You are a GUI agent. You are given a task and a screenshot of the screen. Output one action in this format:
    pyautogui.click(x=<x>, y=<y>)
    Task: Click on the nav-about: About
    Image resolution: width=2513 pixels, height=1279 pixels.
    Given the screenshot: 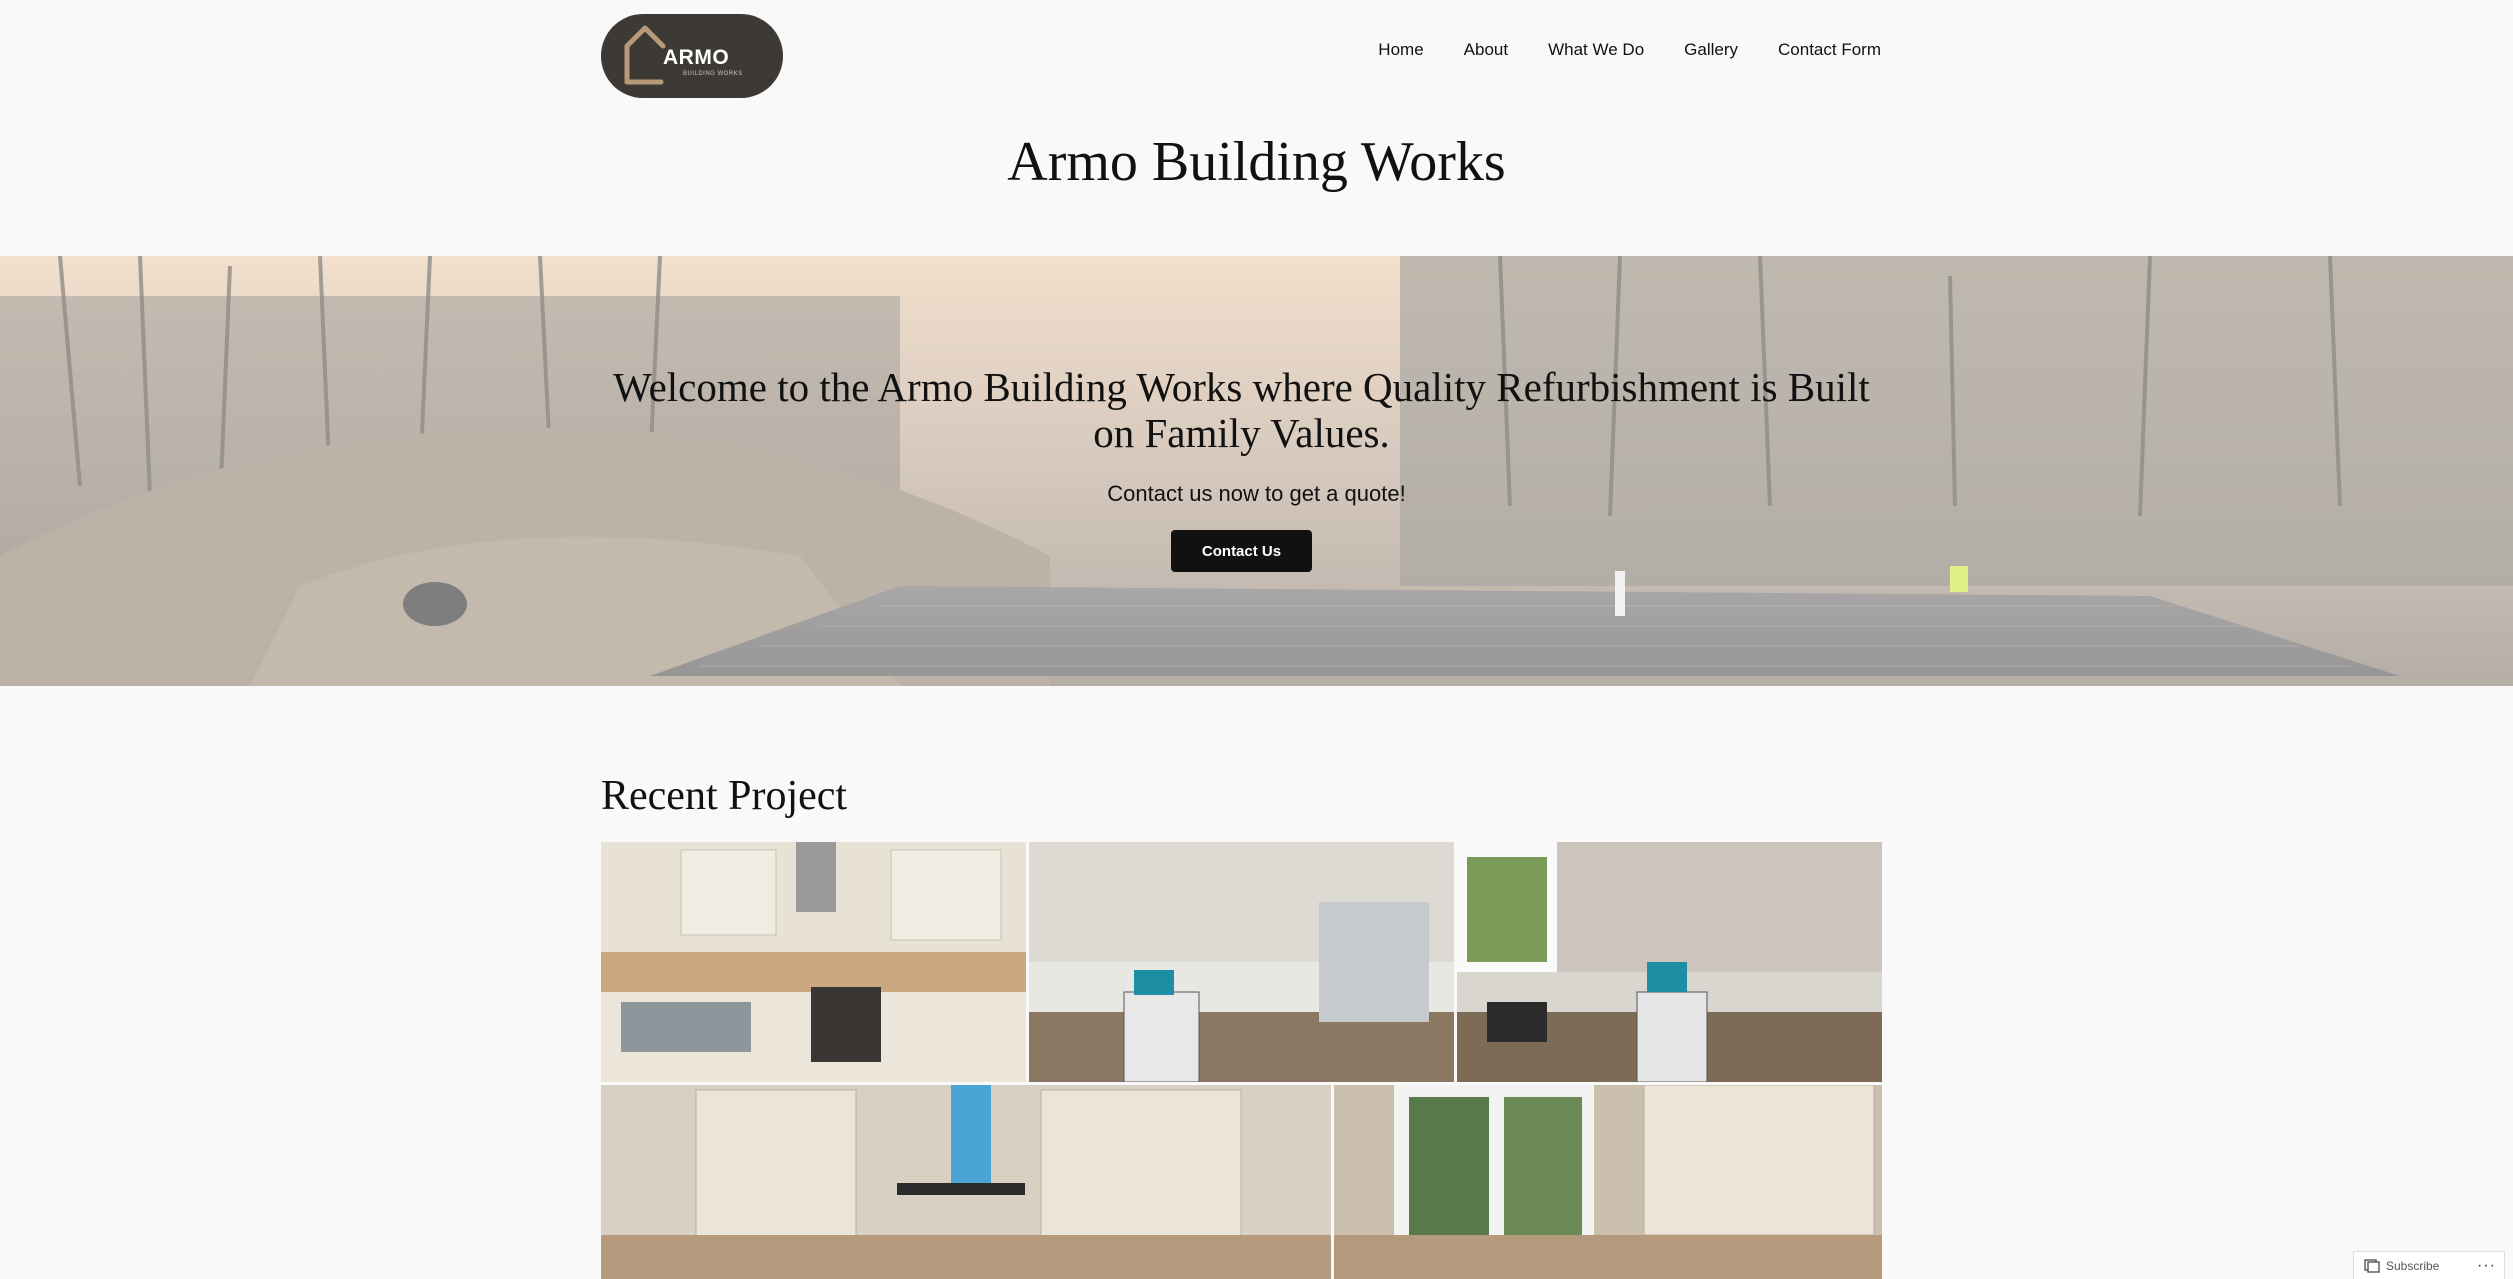 What is the action you would take?
    pyautogui.click(x=1486, y=50)
    